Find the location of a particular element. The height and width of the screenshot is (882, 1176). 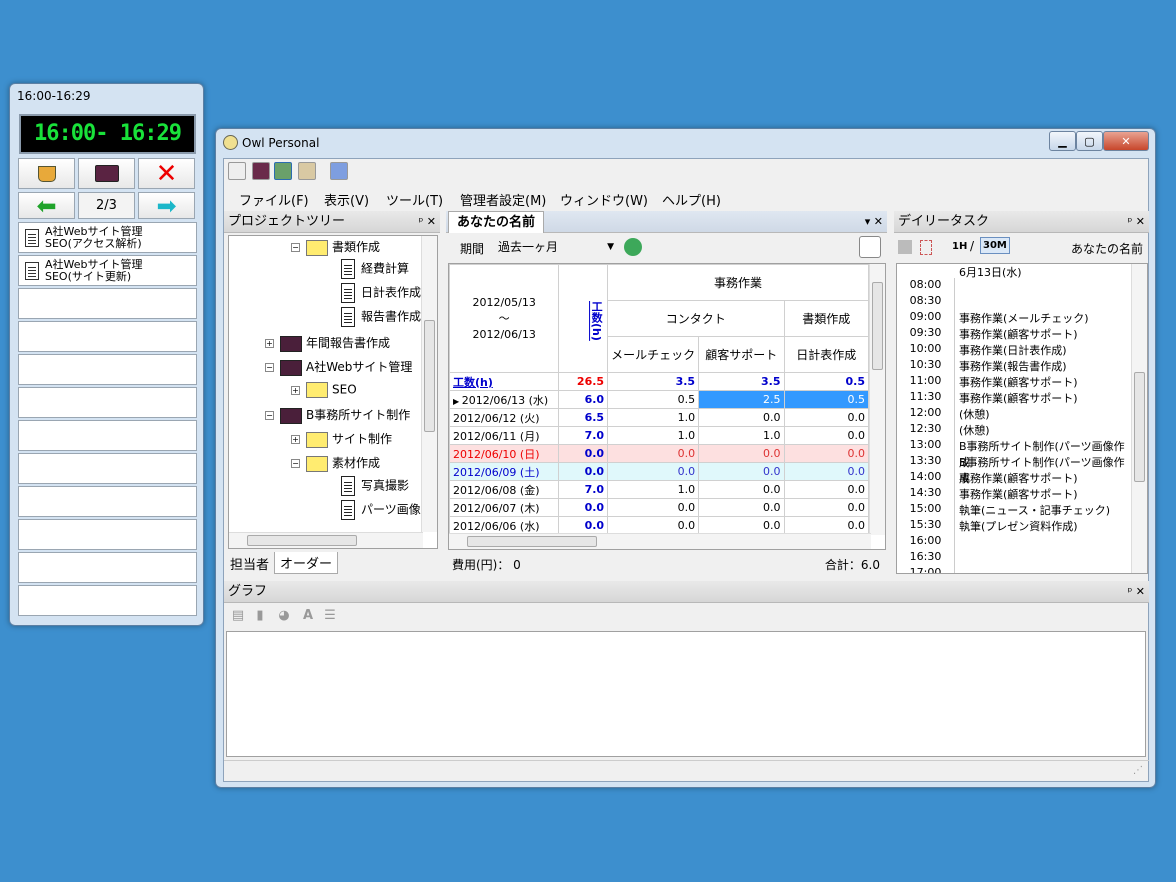

table-row: 2012/06/11 (月) 7.0 1.0 1.0 0.0 is located at coordinates (659, 435).